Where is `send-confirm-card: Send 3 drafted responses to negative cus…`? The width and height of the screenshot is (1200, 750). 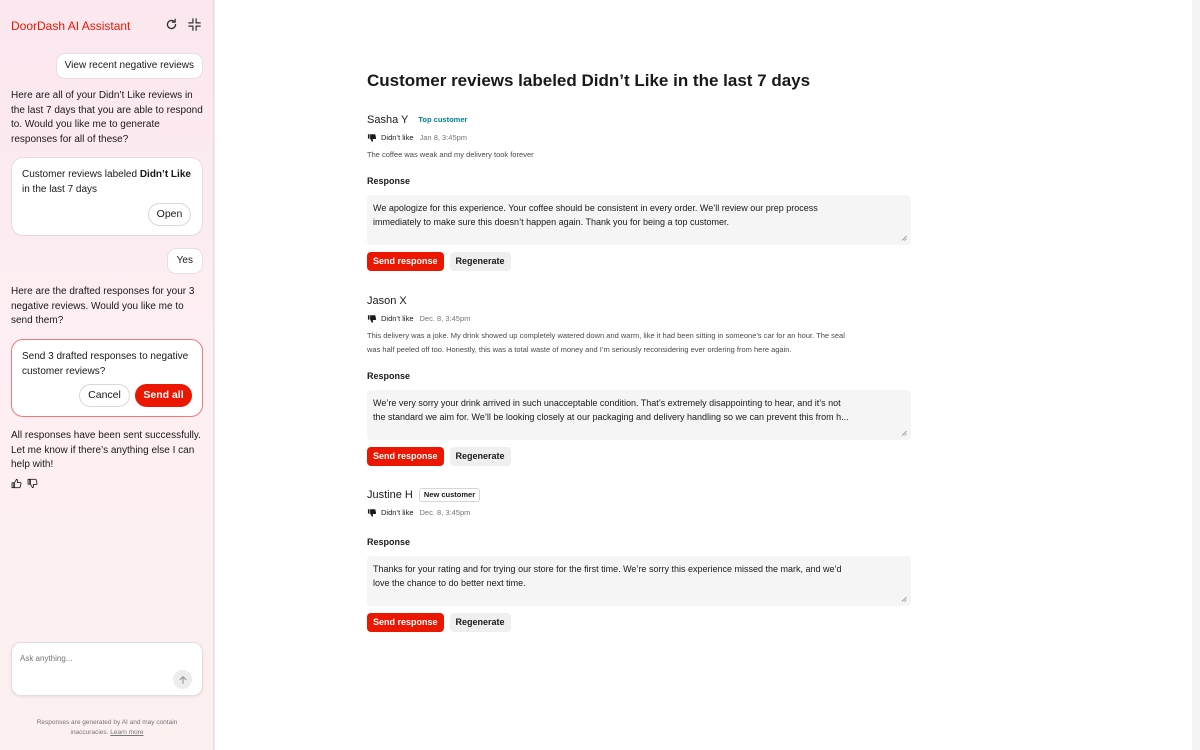 send-confirm-card: Send 3 drafted responses to negative cus… is located at coordinates (107, 378).